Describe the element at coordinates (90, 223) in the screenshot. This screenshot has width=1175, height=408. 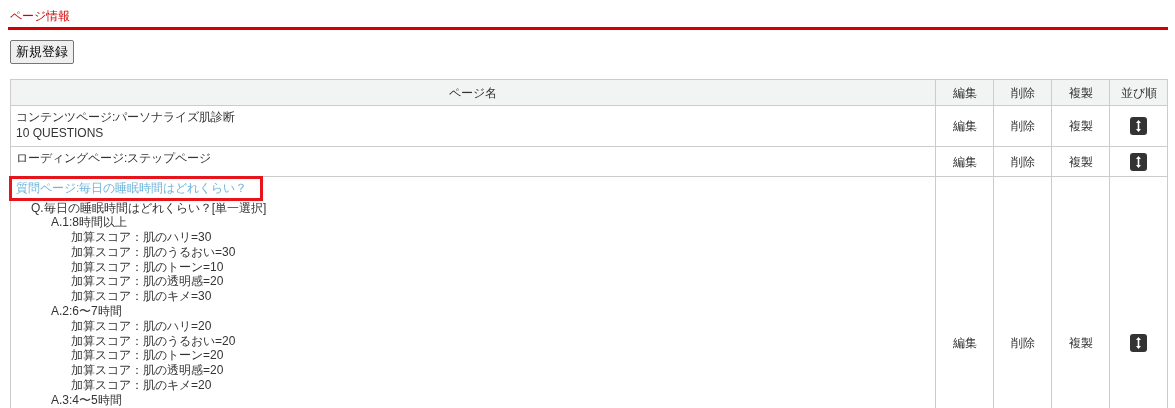
I see `tree-line: A.1:8時間以上` at that location.